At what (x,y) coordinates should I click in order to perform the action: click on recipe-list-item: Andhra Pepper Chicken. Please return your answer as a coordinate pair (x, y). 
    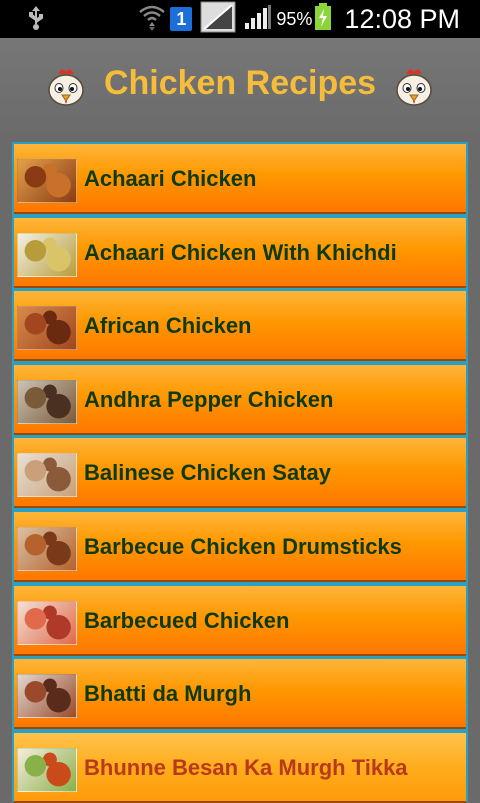
    Looking at the image, I should click on (240, 399).